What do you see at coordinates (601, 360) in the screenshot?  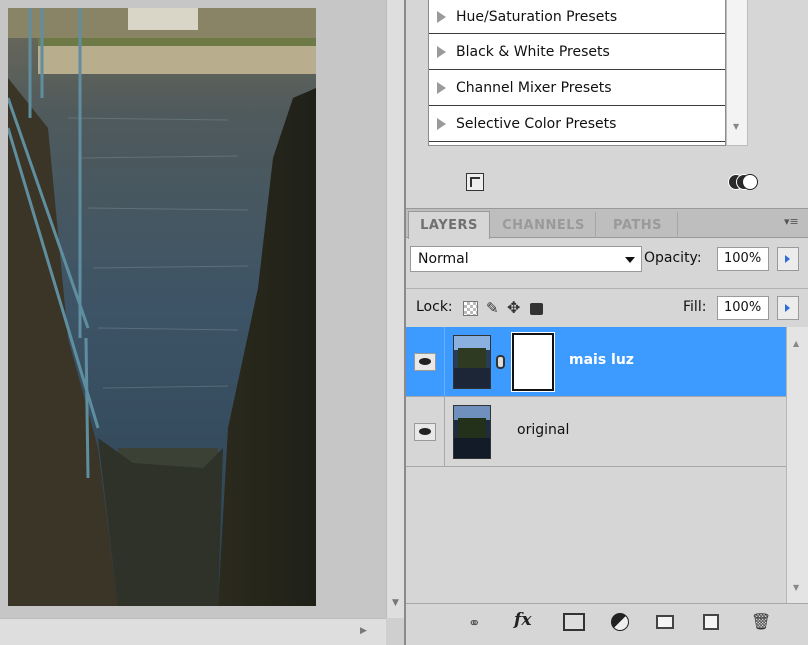 I see `layer-name: mais luz` at bounding box center [601, 360].